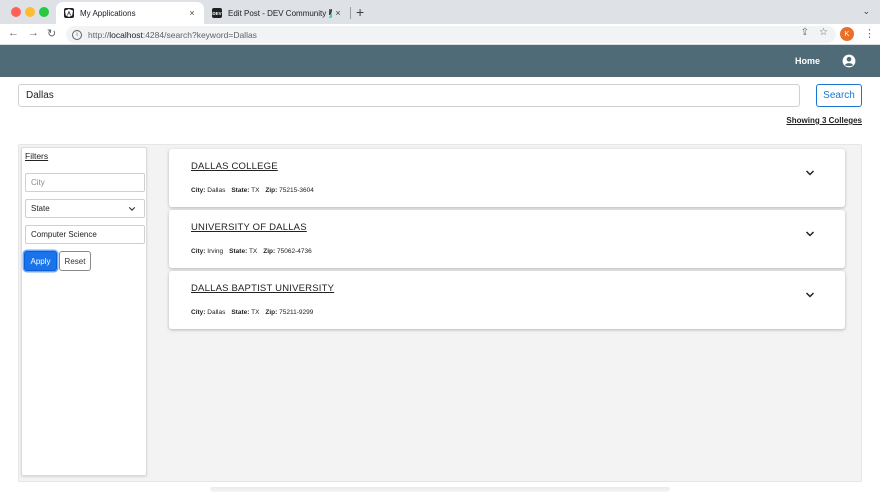 The width and height of the screenshot is (880, 492). Describe the element at coordinates (234, 166) in the screenshot. I see `college-name-link: DALLAS COLLEGE` at that location.